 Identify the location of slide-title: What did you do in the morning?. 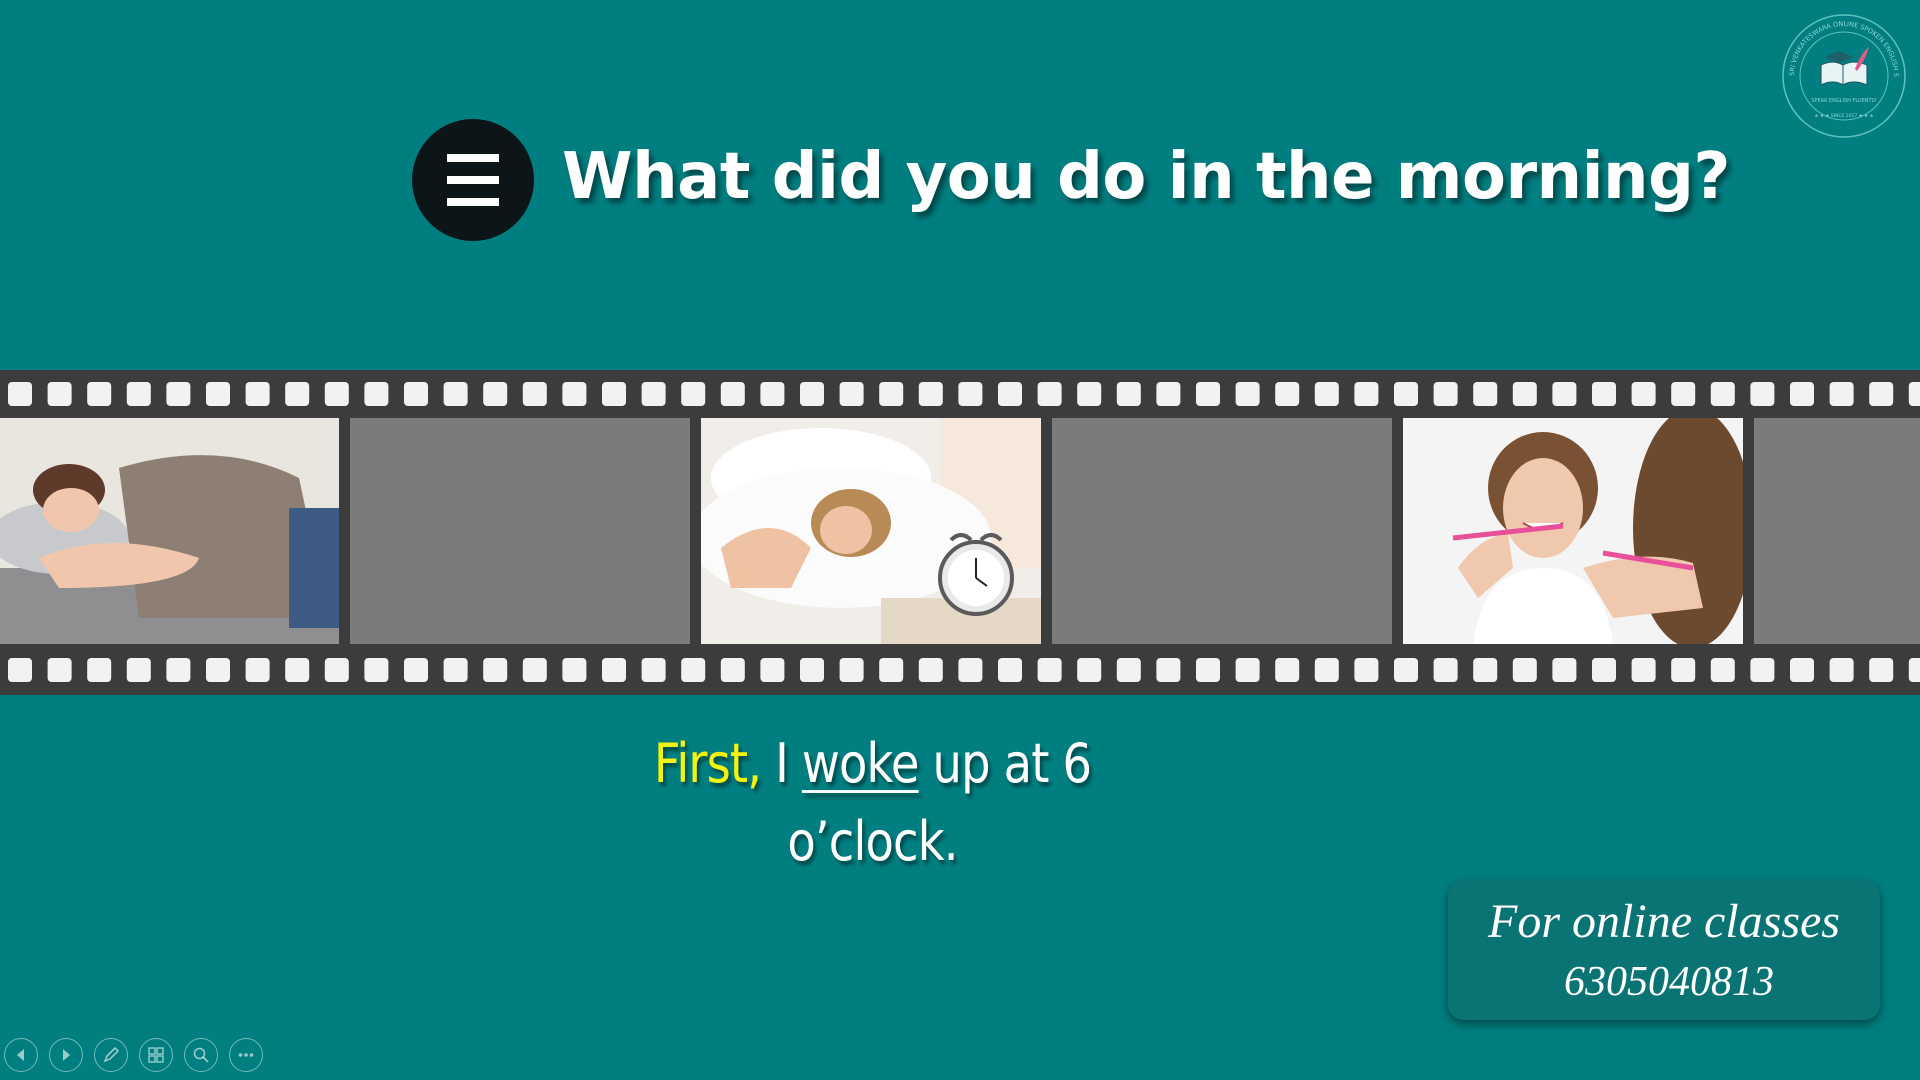
(1146, 177).